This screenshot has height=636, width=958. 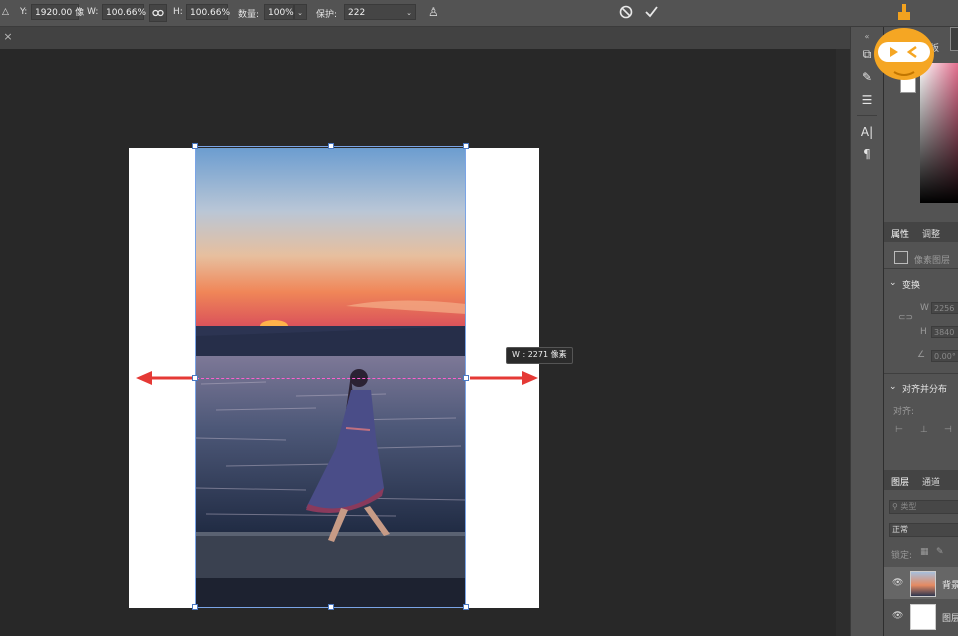 What do you see at coordinates (950, 584) in the screenshot?
I see `layer-name: 背景` at bounding box center [950, 584].